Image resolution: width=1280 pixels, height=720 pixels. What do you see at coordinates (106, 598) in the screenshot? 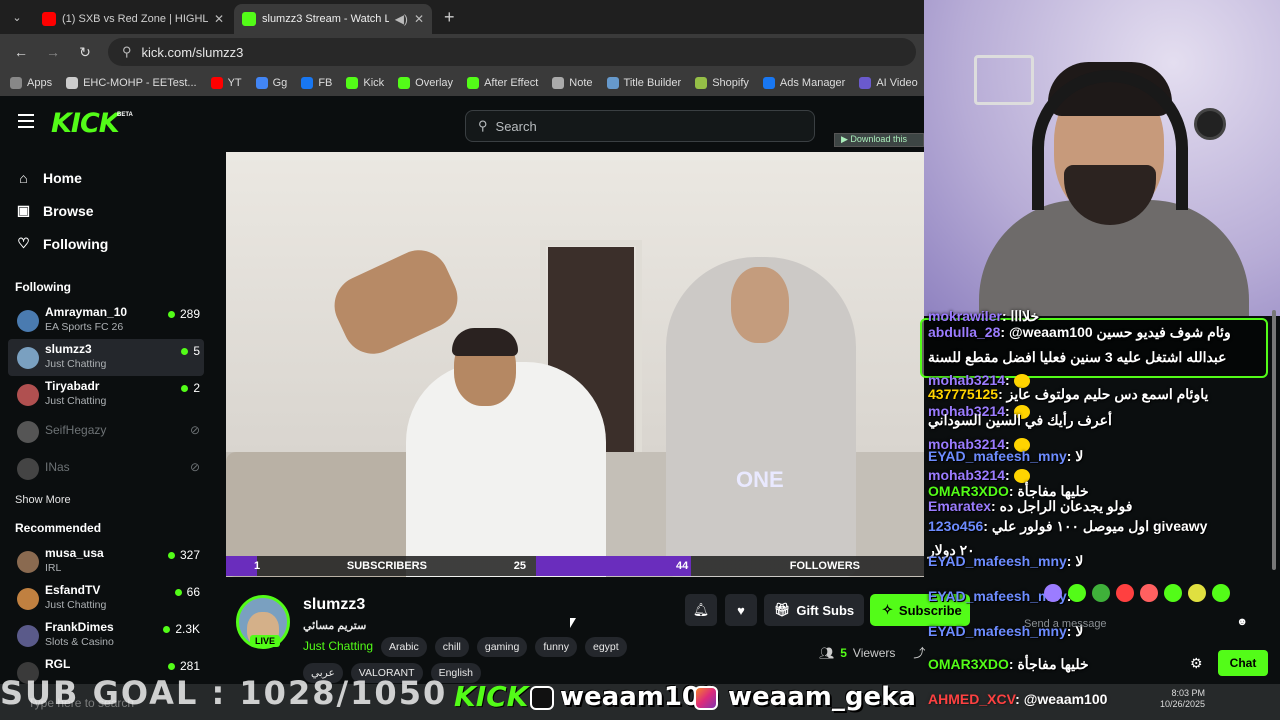
I see `sidebar-channel-esfandtv: EsfandTV Just Chatting 66` at bounding box center [106, 598].